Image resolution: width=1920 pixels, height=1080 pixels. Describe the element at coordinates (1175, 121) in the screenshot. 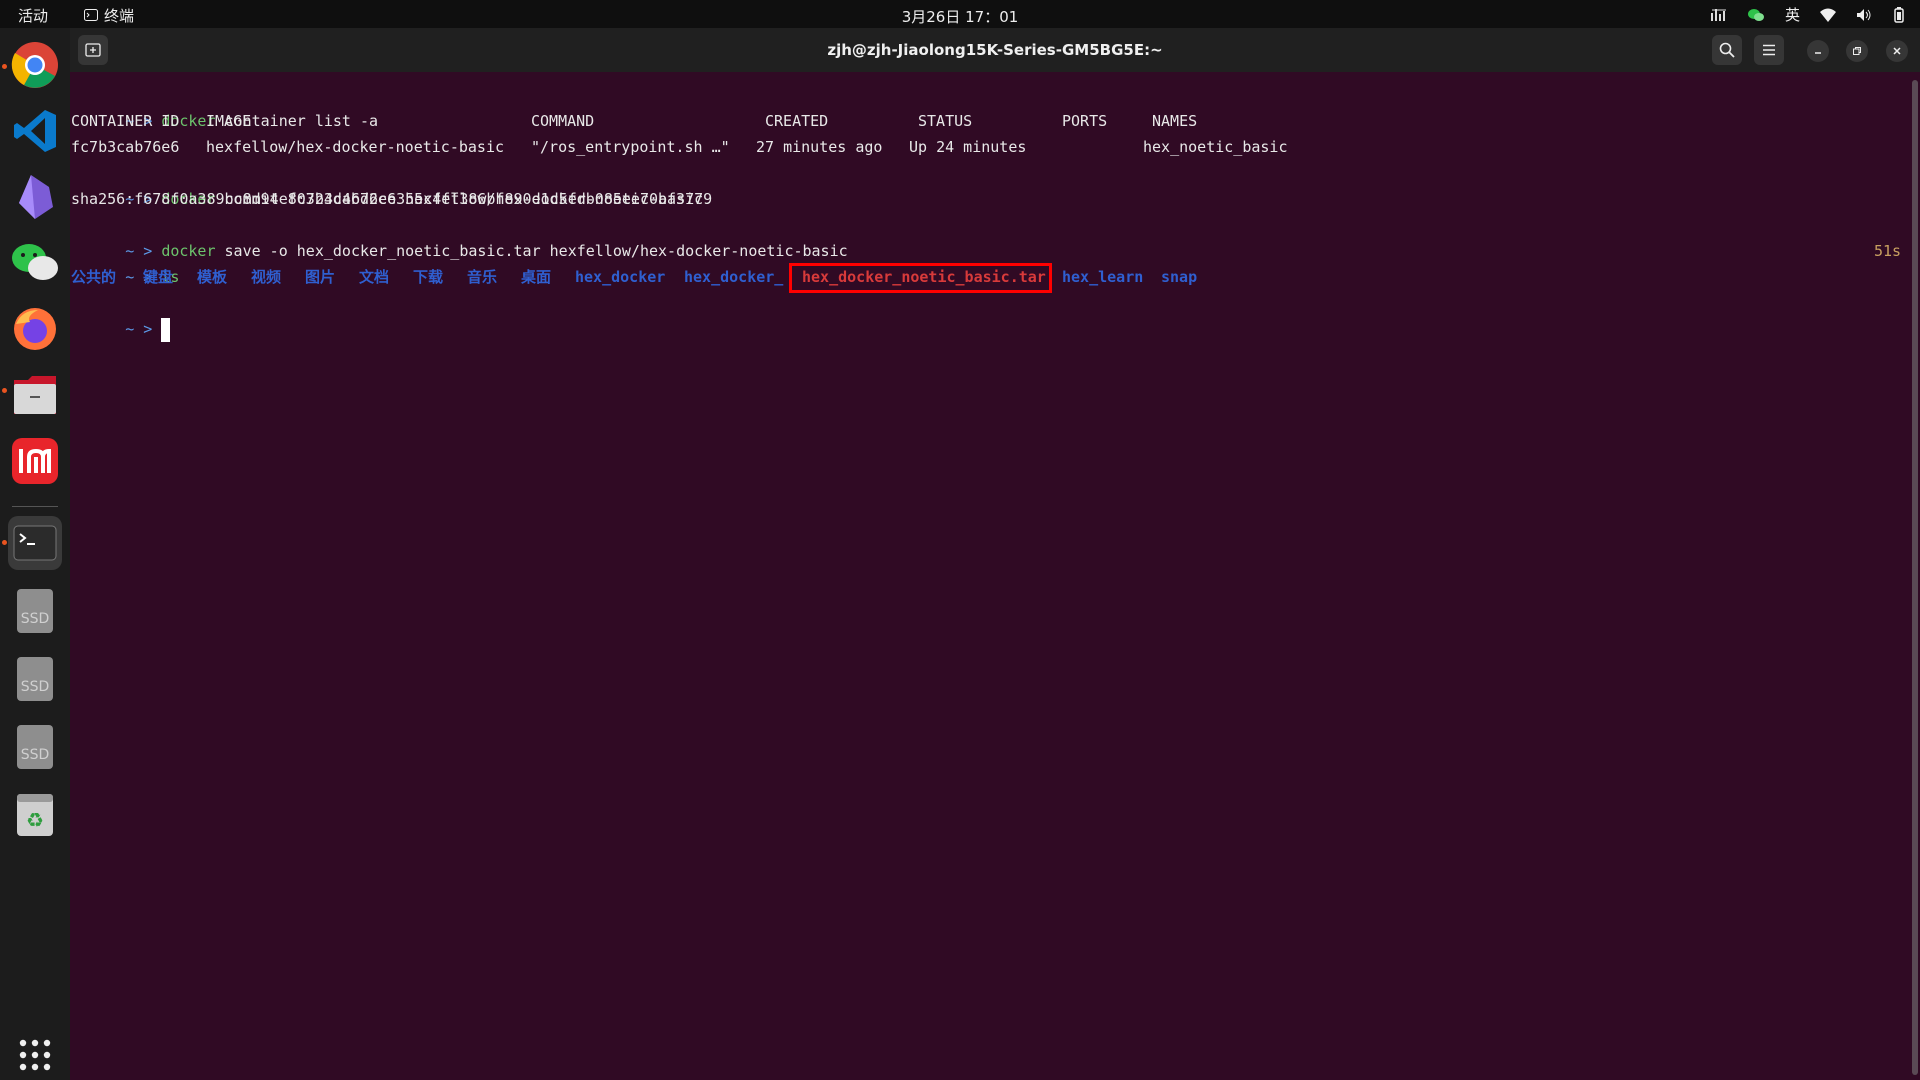

I see `header-names: NAMES` at that location.